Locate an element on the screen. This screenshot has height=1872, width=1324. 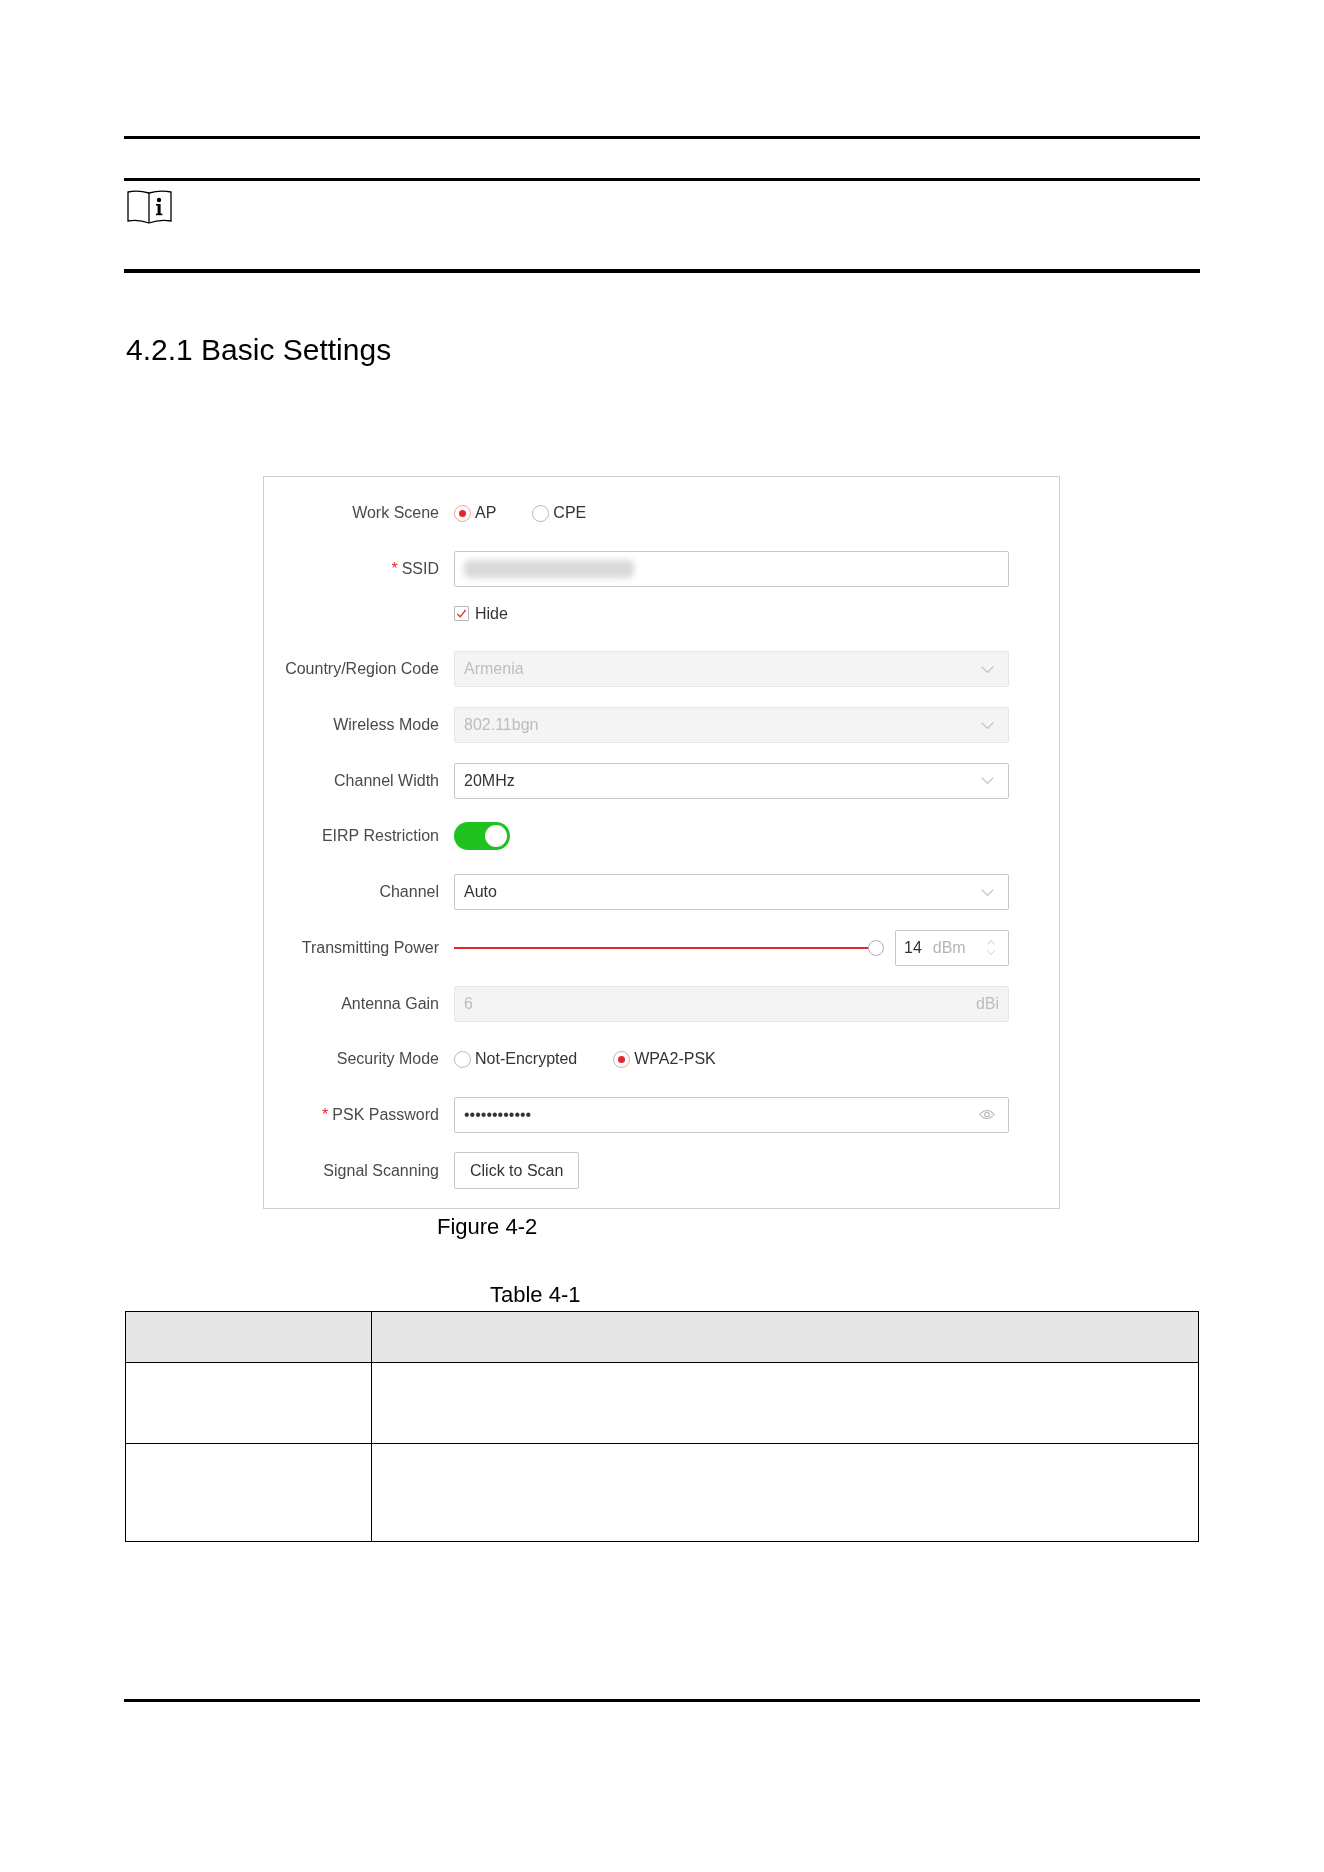
field-label: Signal Scanning is located at coordinates (381, 1170).